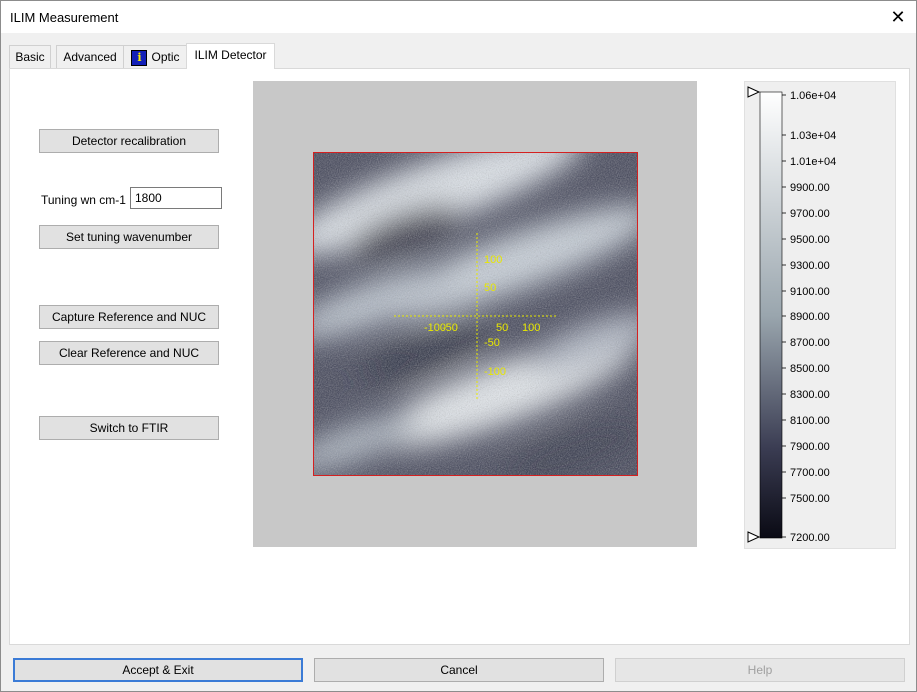  What do you see at coordinates (502, 328) in the screenshot?
I see `x-tick-label: 50` at bounding box center [502, 328].